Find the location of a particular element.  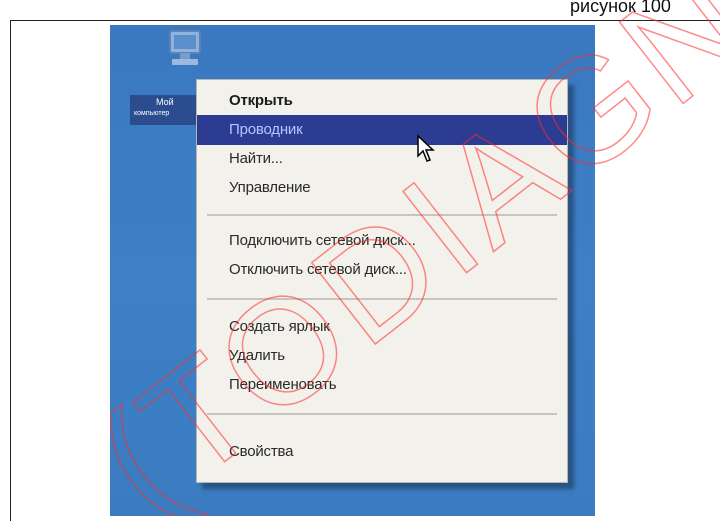

figure-caption: рисунок 100 is located at coordinates (620, 8).